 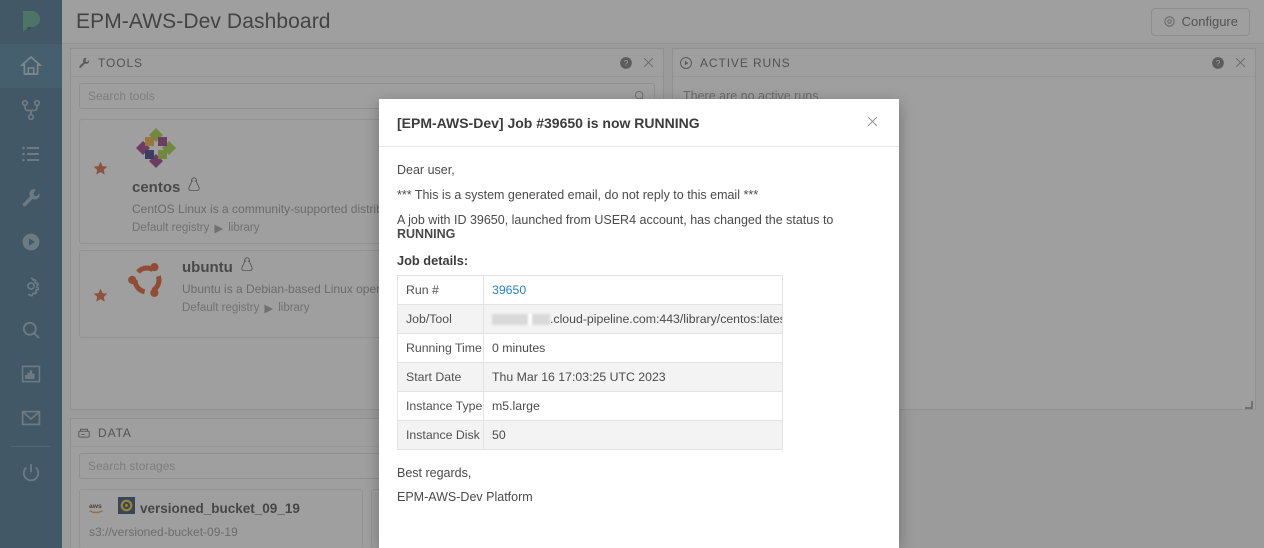 I want to click on table-row: Instance Disk 50, so click(x=590, y=435).